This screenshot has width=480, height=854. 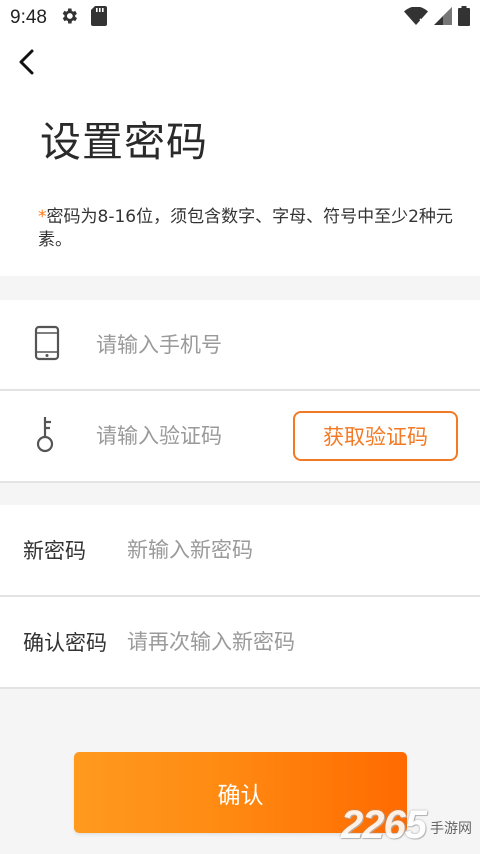 I want to click on wifi-icon, so click(x=416, y=18).